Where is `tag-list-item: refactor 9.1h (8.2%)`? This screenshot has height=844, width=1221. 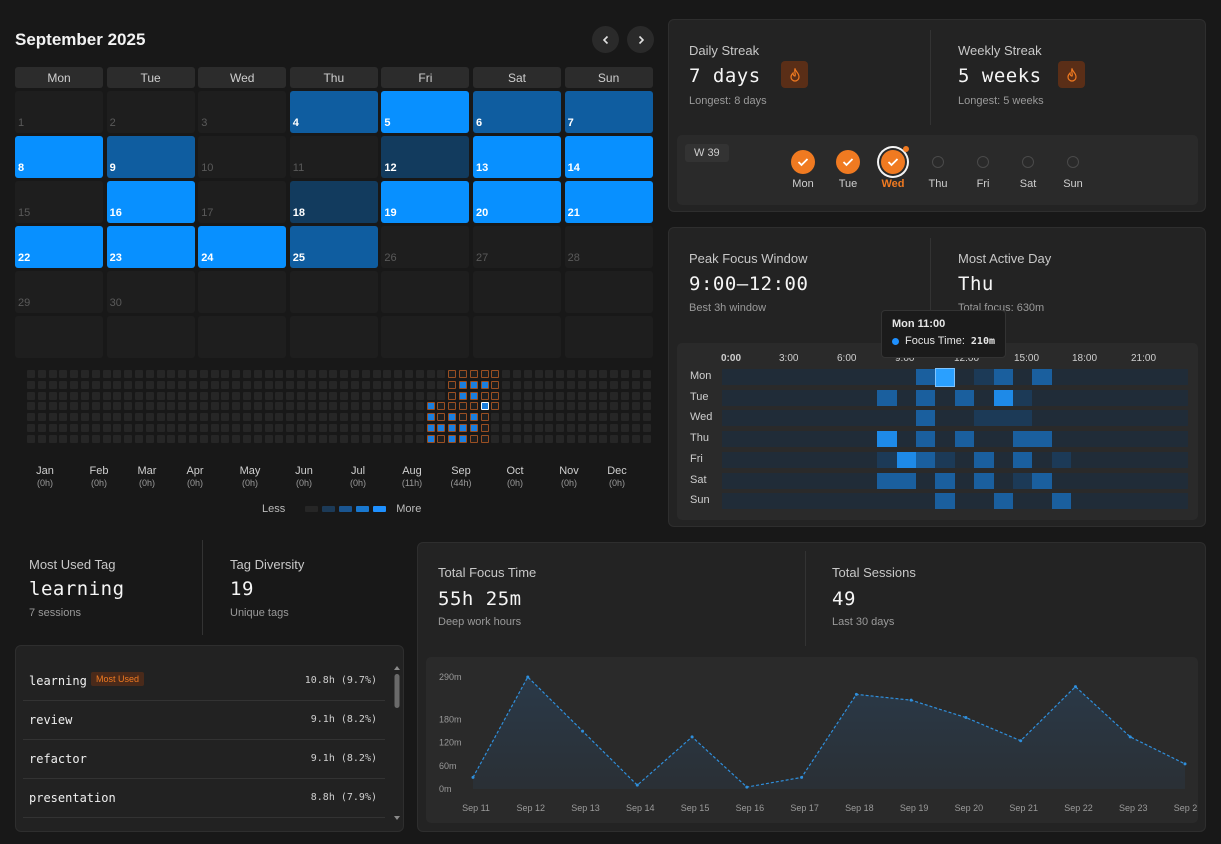
tag-list-item: refactor 9.1h (8.2%) is located at coordinates (204, 759).